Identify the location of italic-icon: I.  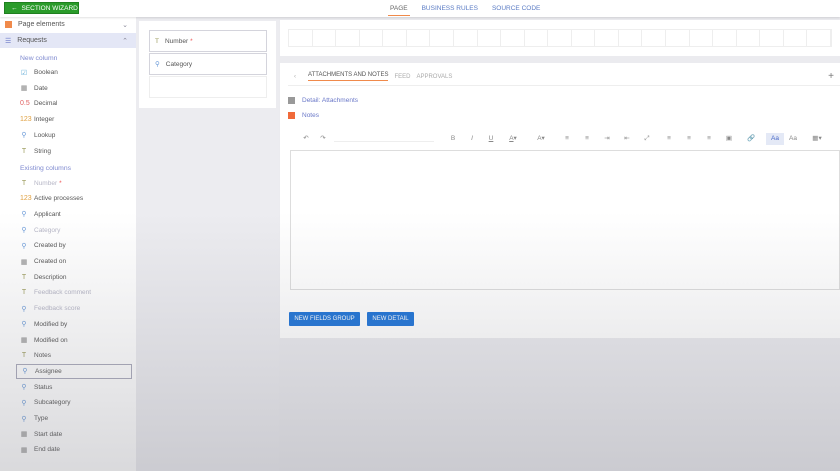
(472, 139).